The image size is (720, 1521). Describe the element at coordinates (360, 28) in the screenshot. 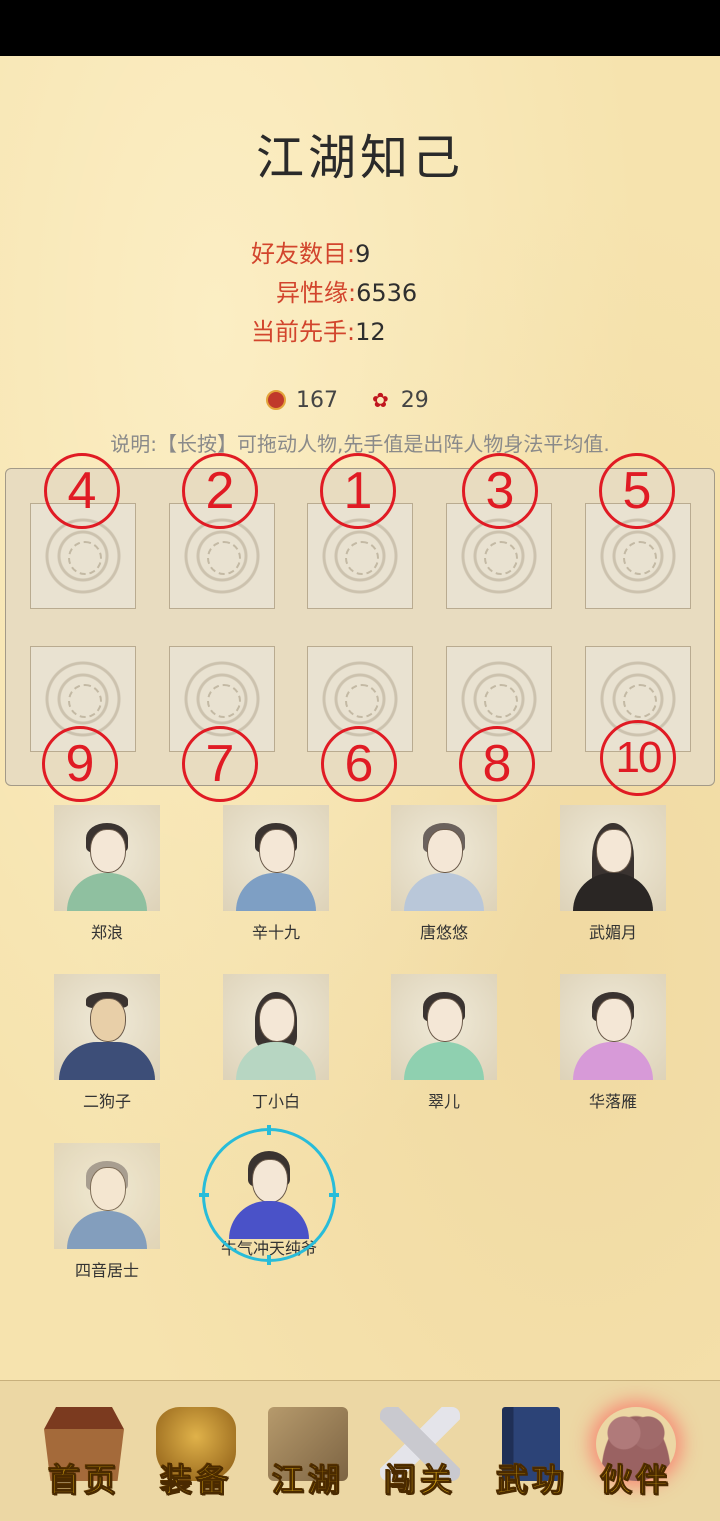

I see `status-bar` at that location.